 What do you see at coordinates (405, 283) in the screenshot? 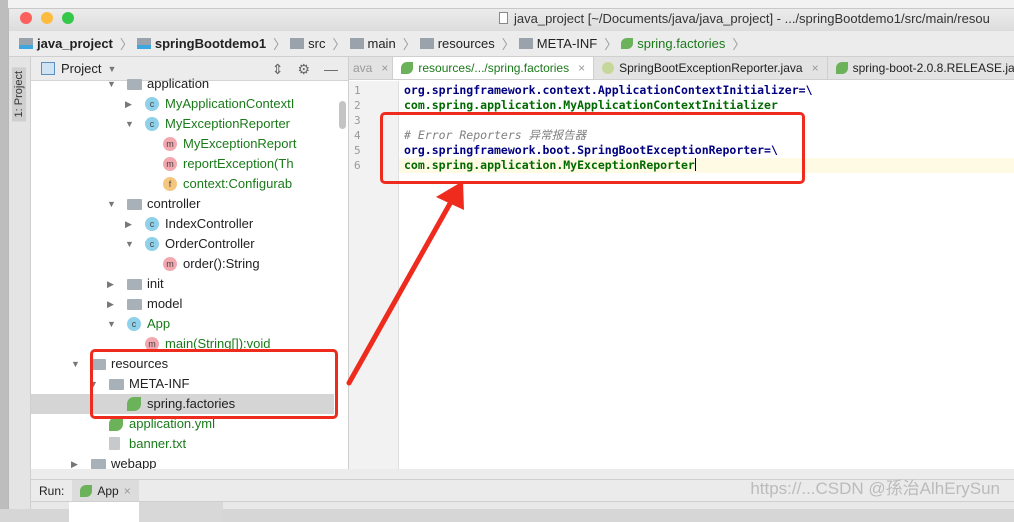
I see `annotation-arrow` at bounding box center [405, 283].